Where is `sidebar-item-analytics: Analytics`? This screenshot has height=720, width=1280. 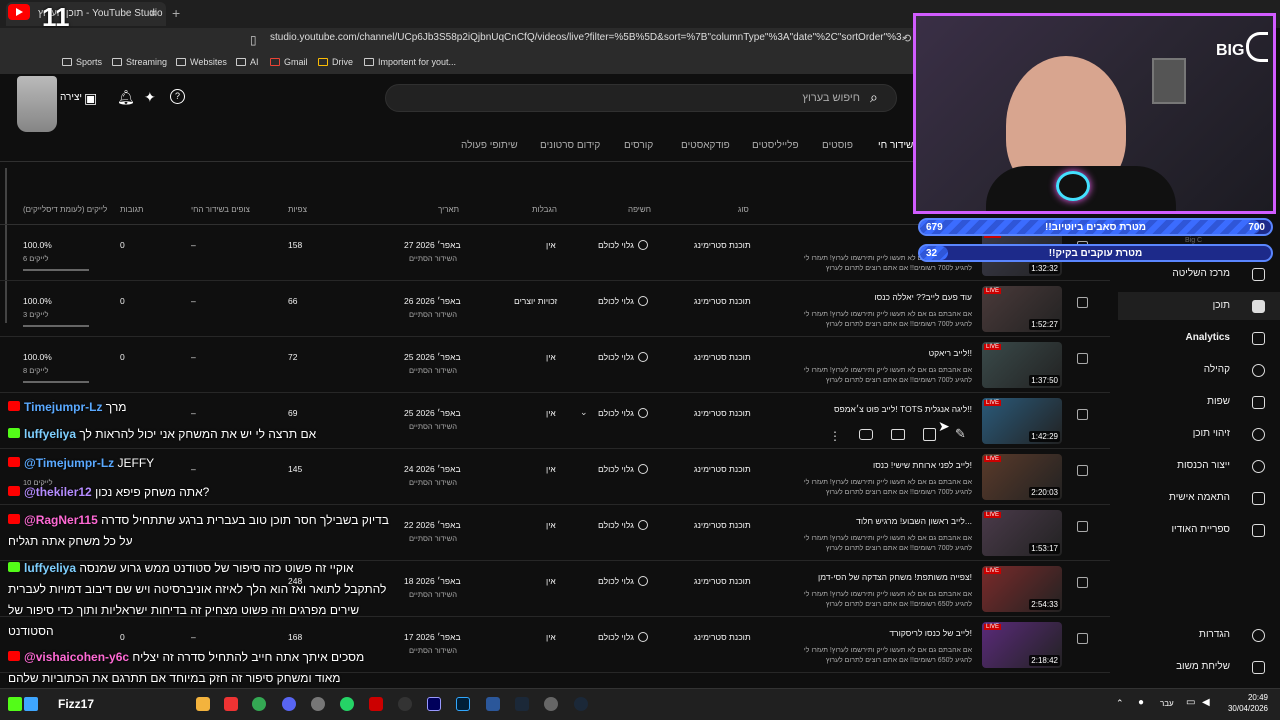
sidebar-item-analytics: Analytics is located at coordinates (1208, 337).